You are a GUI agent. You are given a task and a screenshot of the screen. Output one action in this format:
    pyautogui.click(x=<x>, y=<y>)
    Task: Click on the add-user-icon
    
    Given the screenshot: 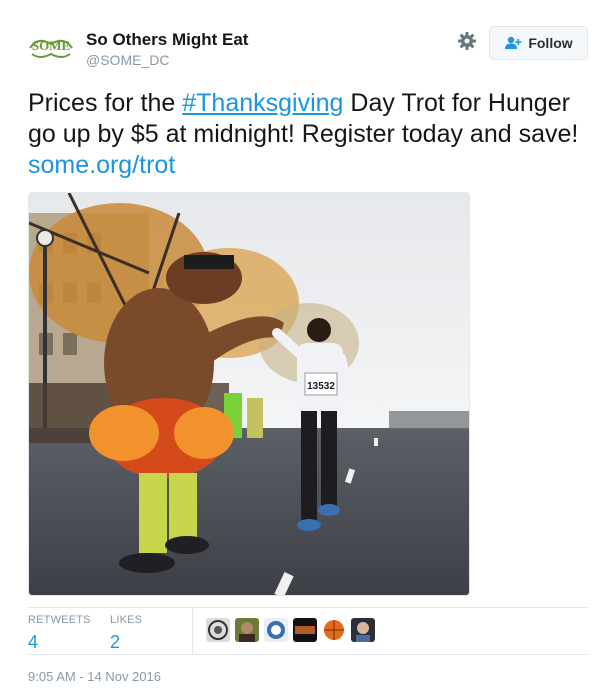 What is the action you would take?
    pyautogui.click(x=513, y=42)
    